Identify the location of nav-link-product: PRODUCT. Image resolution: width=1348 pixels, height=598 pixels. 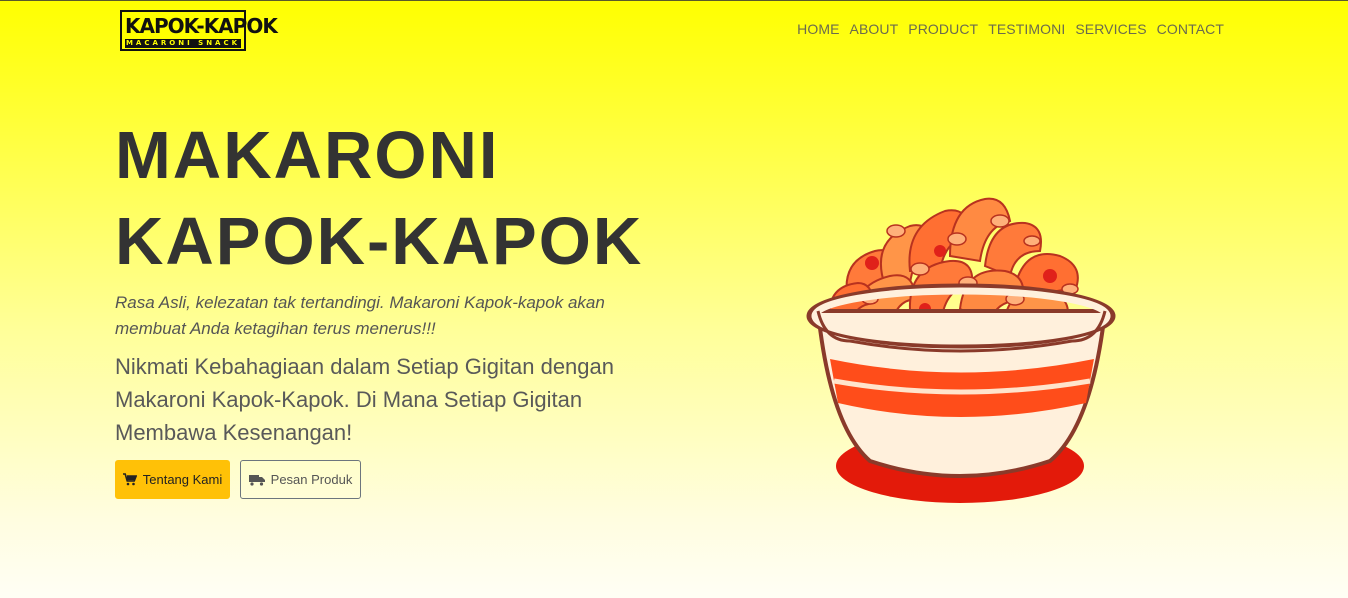
(943, 29).